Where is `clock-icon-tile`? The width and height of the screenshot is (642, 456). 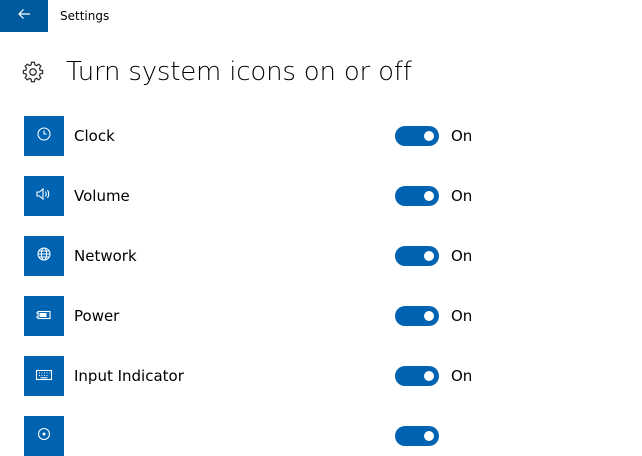 clock-icon-tile is located at coordinates (44, 136).